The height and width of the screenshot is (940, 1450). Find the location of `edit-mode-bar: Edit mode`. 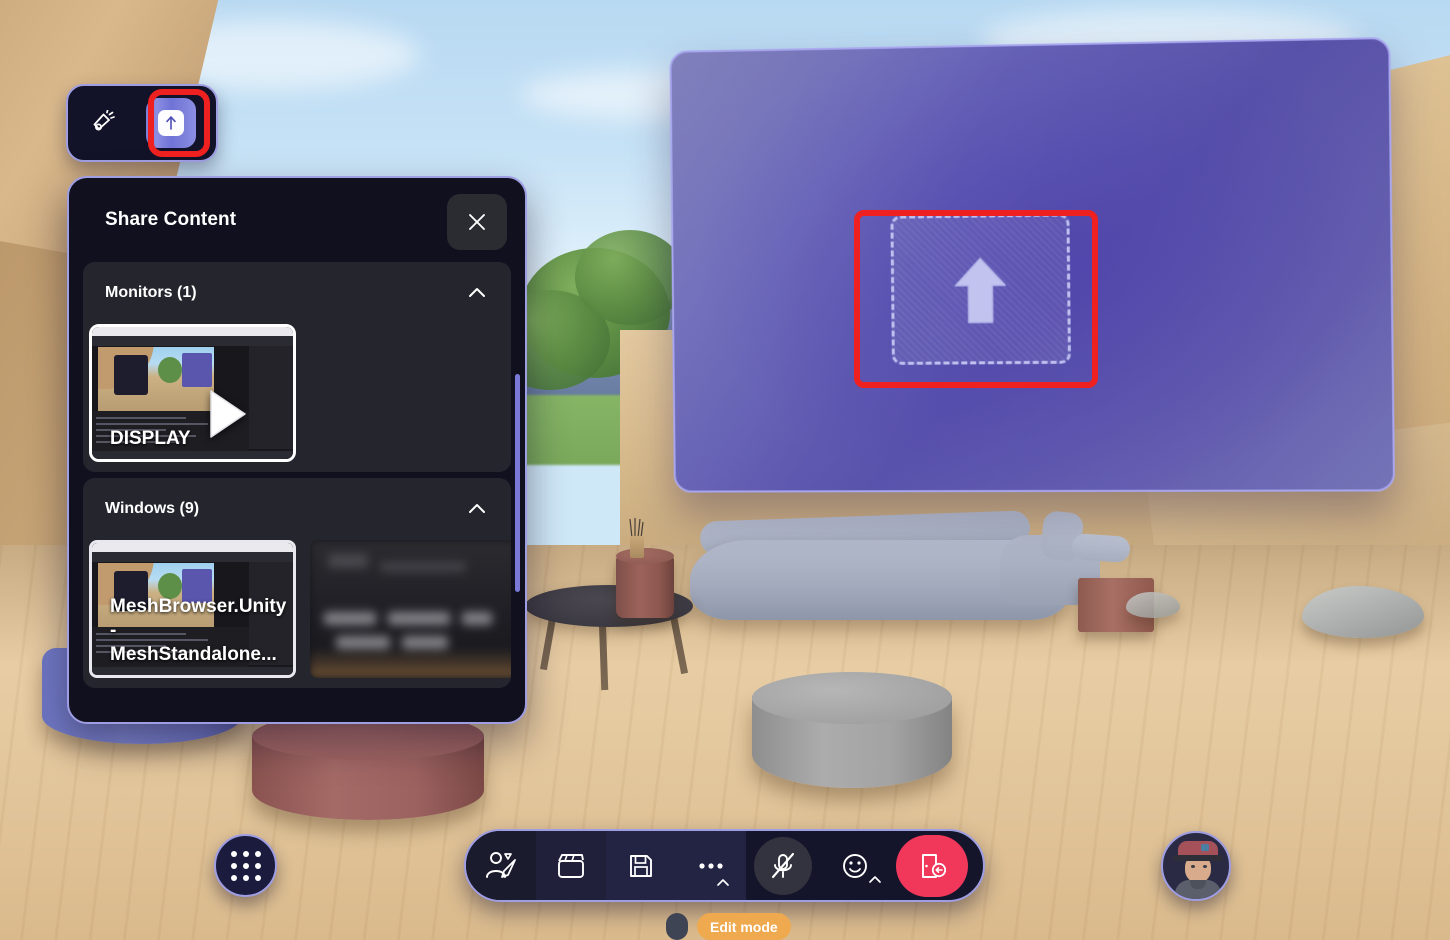

edit-mode-bar: Edit mode is located at coordinates (728, 926).